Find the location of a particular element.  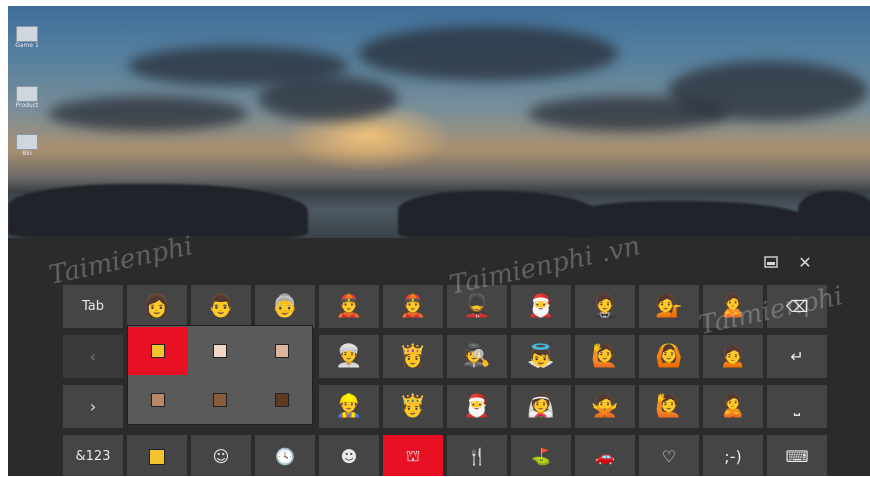

emoticon-icon: ;-) is located at coordinates (733, 456).